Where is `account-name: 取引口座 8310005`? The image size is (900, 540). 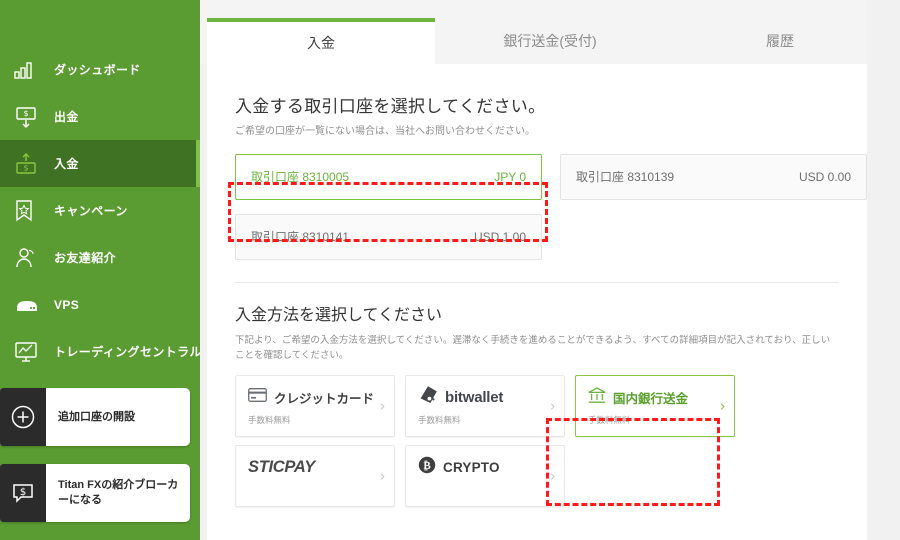 account-name: 取引口座 8310005 is located at coordinates (300, 177).